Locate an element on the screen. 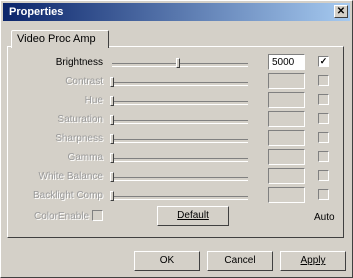 The width and height of the screenshot is (353, 278). control-label: Sharpness is located at coordinates (79, 138).